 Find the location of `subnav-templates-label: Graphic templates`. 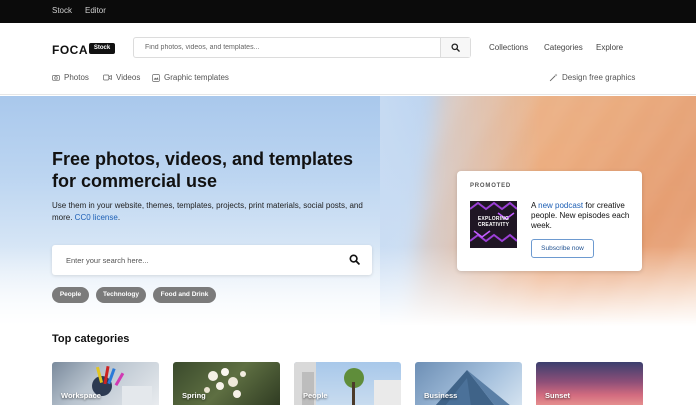

subnav-templates-label: Graphic templates is located at coordinates (196, 77).